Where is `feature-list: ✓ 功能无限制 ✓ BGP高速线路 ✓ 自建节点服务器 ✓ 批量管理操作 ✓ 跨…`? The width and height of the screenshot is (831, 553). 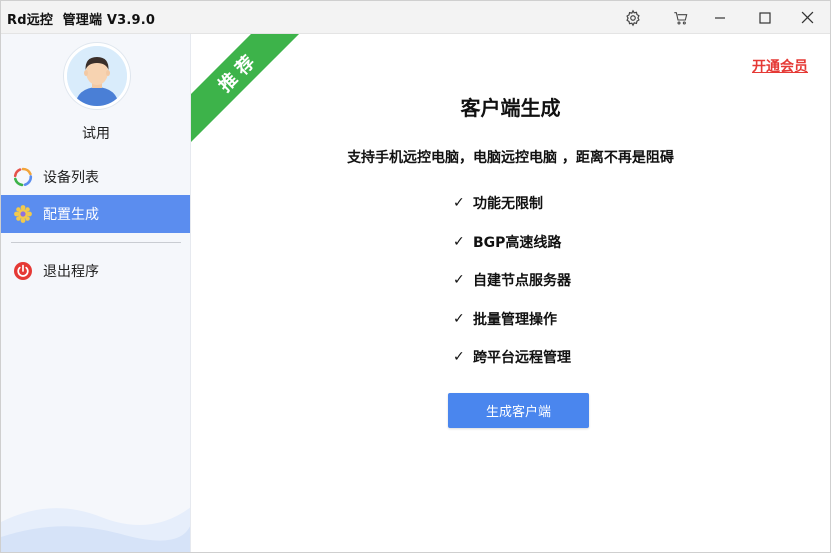 feature-list: ✓ 功能无限制 ✓ BGP高速线路 ✓ 自建节点服务器 ✓ 批量管理操作 ✓ 跨… is located at coordinates (512, 280).